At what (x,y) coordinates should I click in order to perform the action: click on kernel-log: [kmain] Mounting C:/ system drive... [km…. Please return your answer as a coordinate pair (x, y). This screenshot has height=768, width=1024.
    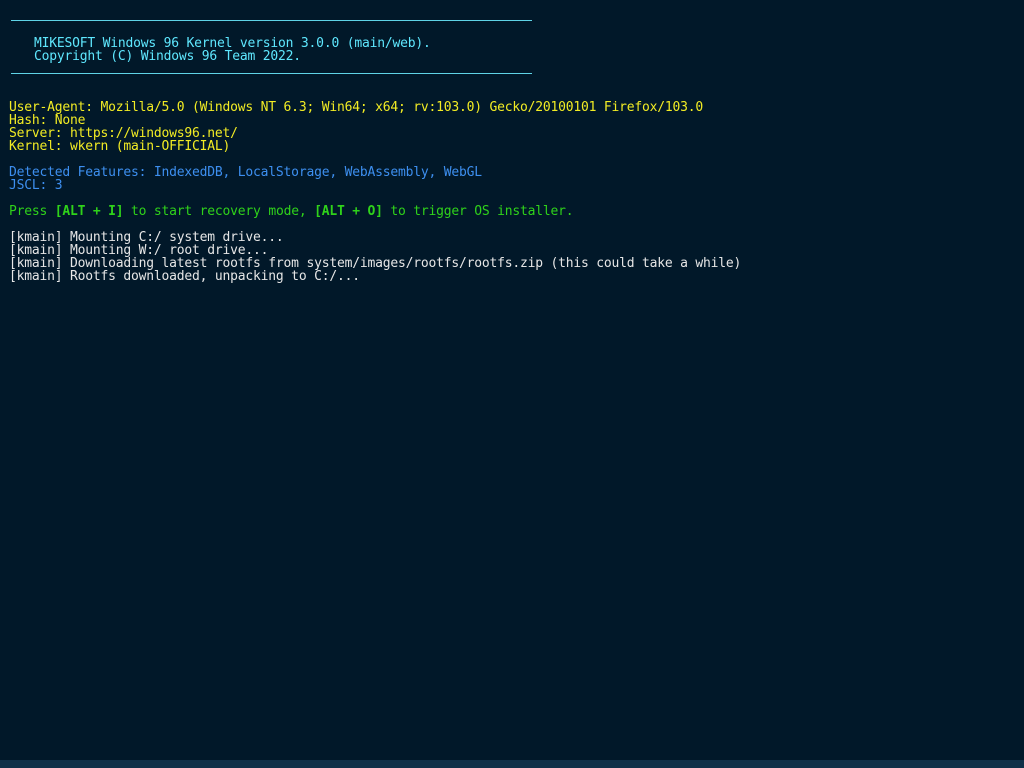
    Looking at the image, I should click on (375, 257).